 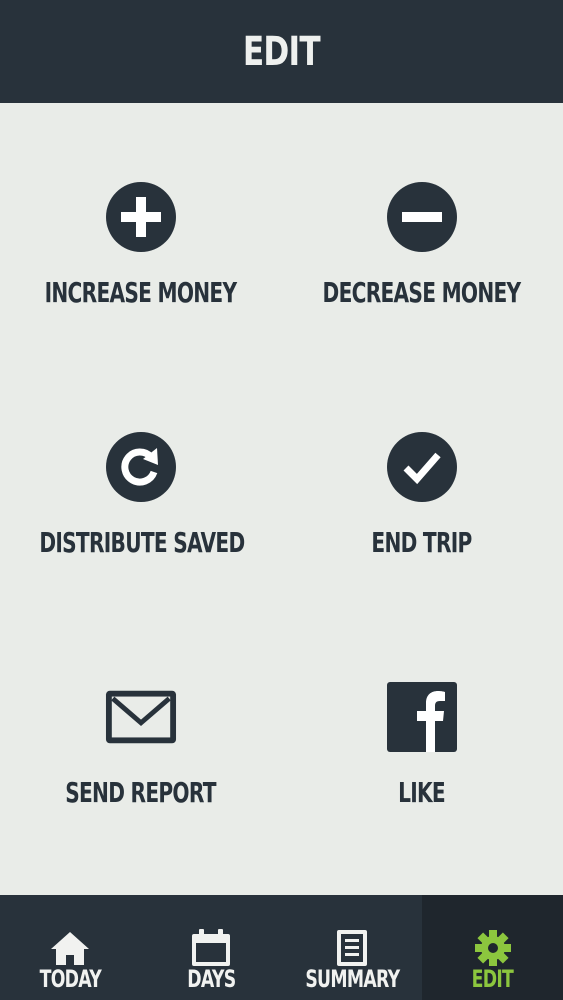 I want to click on tab-days-label: DAYS, so click(x=211, y=979).